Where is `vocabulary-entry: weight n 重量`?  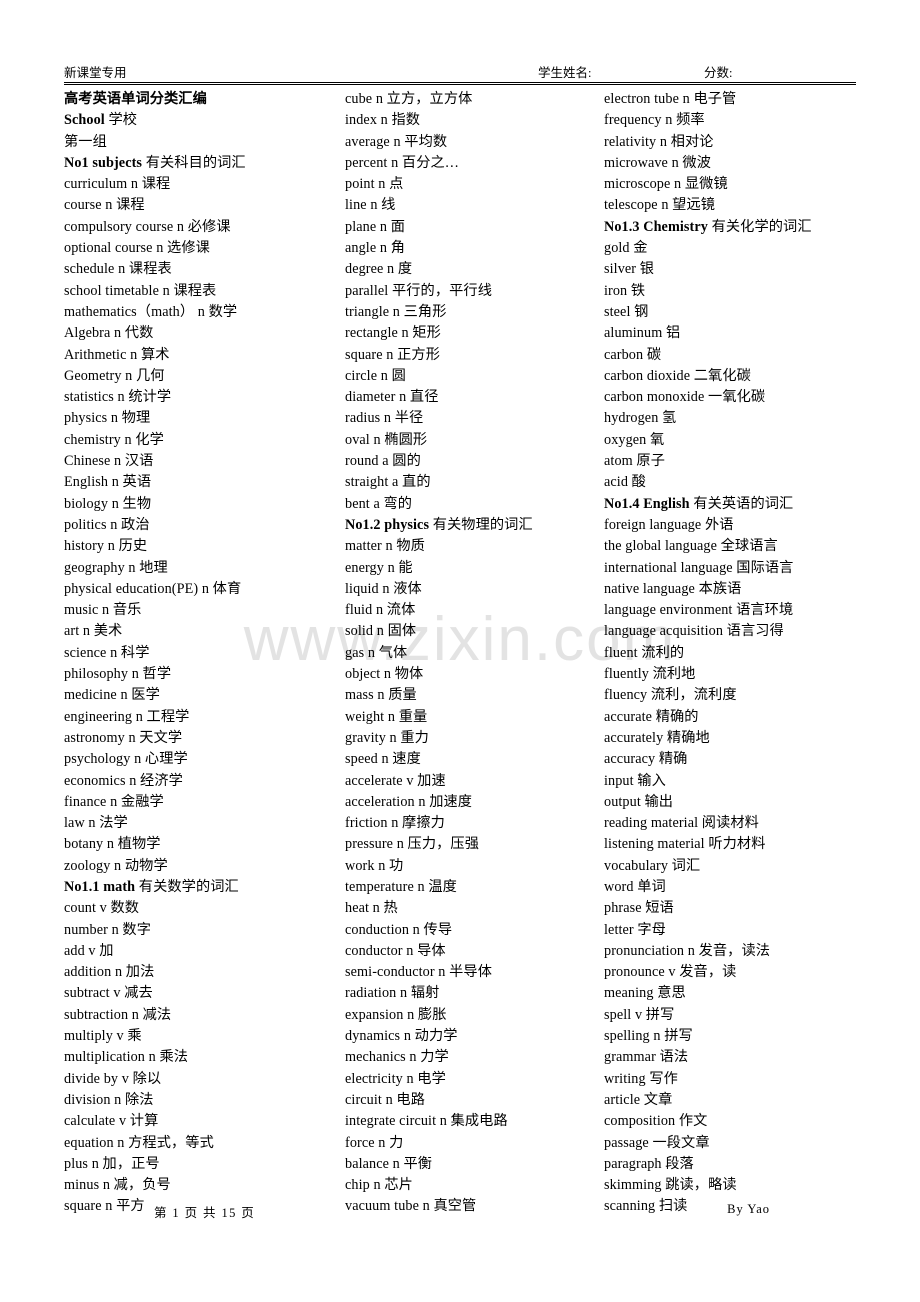 vocabulary-entry: weight n 重量 is located at coordinates (386, 716).